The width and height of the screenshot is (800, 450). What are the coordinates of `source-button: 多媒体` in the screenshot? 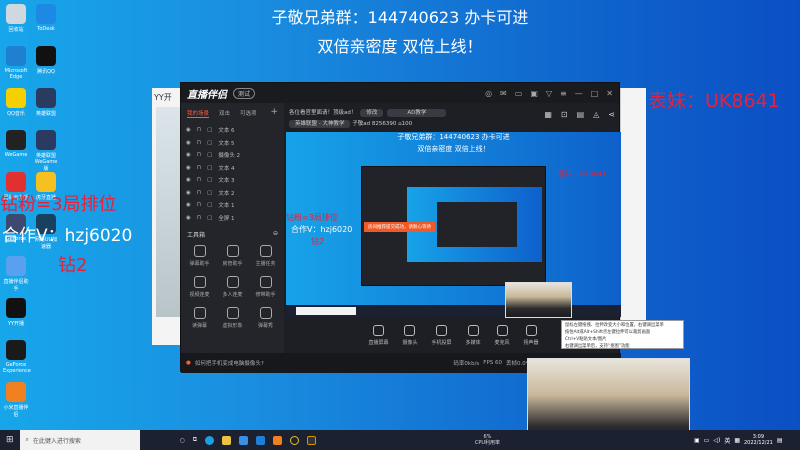 It's located at (473, 335).